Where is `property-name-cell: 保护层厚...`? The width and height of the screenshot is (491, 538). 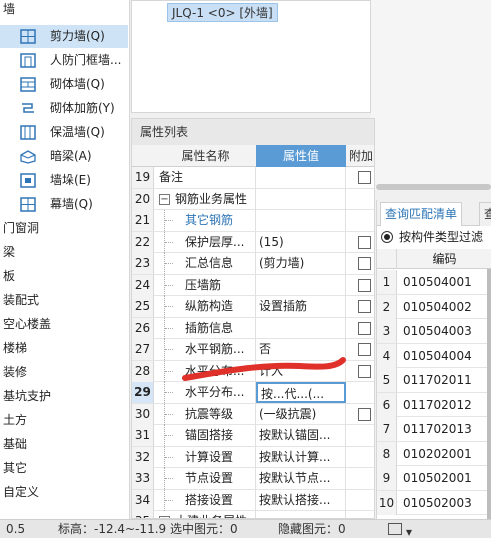
property-name-cell: 保护层厚... is located at coordinates (205, 242).